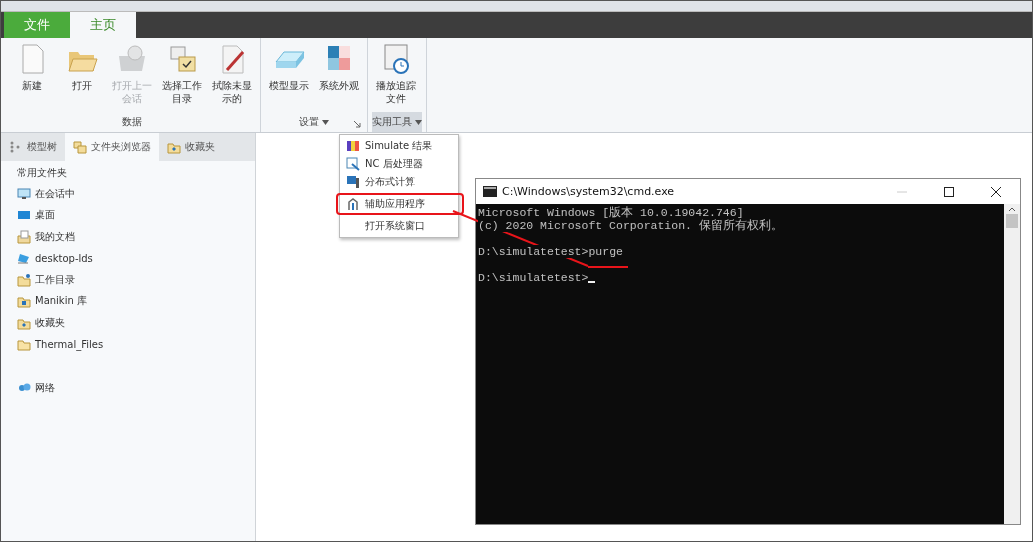 This screenshot has height=542, width=1033. Describe the element at coordinates (128, 215) in the screenshot. I see `folder-item: 桌面` at that location.